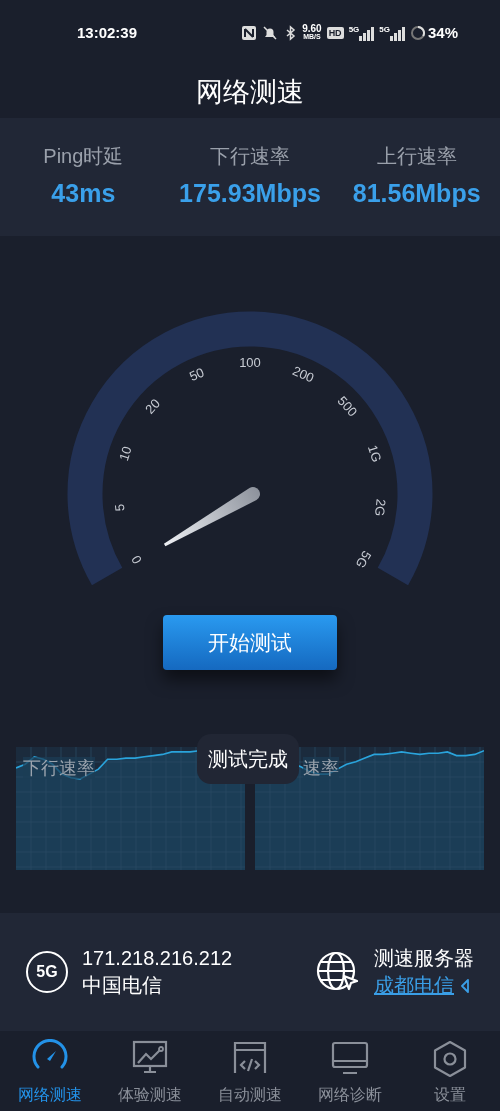 Image resolution: width=500 pixels, height=1111 pixels. What do you see at coordinates (250, 642) in the screenshot?
I see `start-test-button: 开始测试` at bounding box center [250, 642].